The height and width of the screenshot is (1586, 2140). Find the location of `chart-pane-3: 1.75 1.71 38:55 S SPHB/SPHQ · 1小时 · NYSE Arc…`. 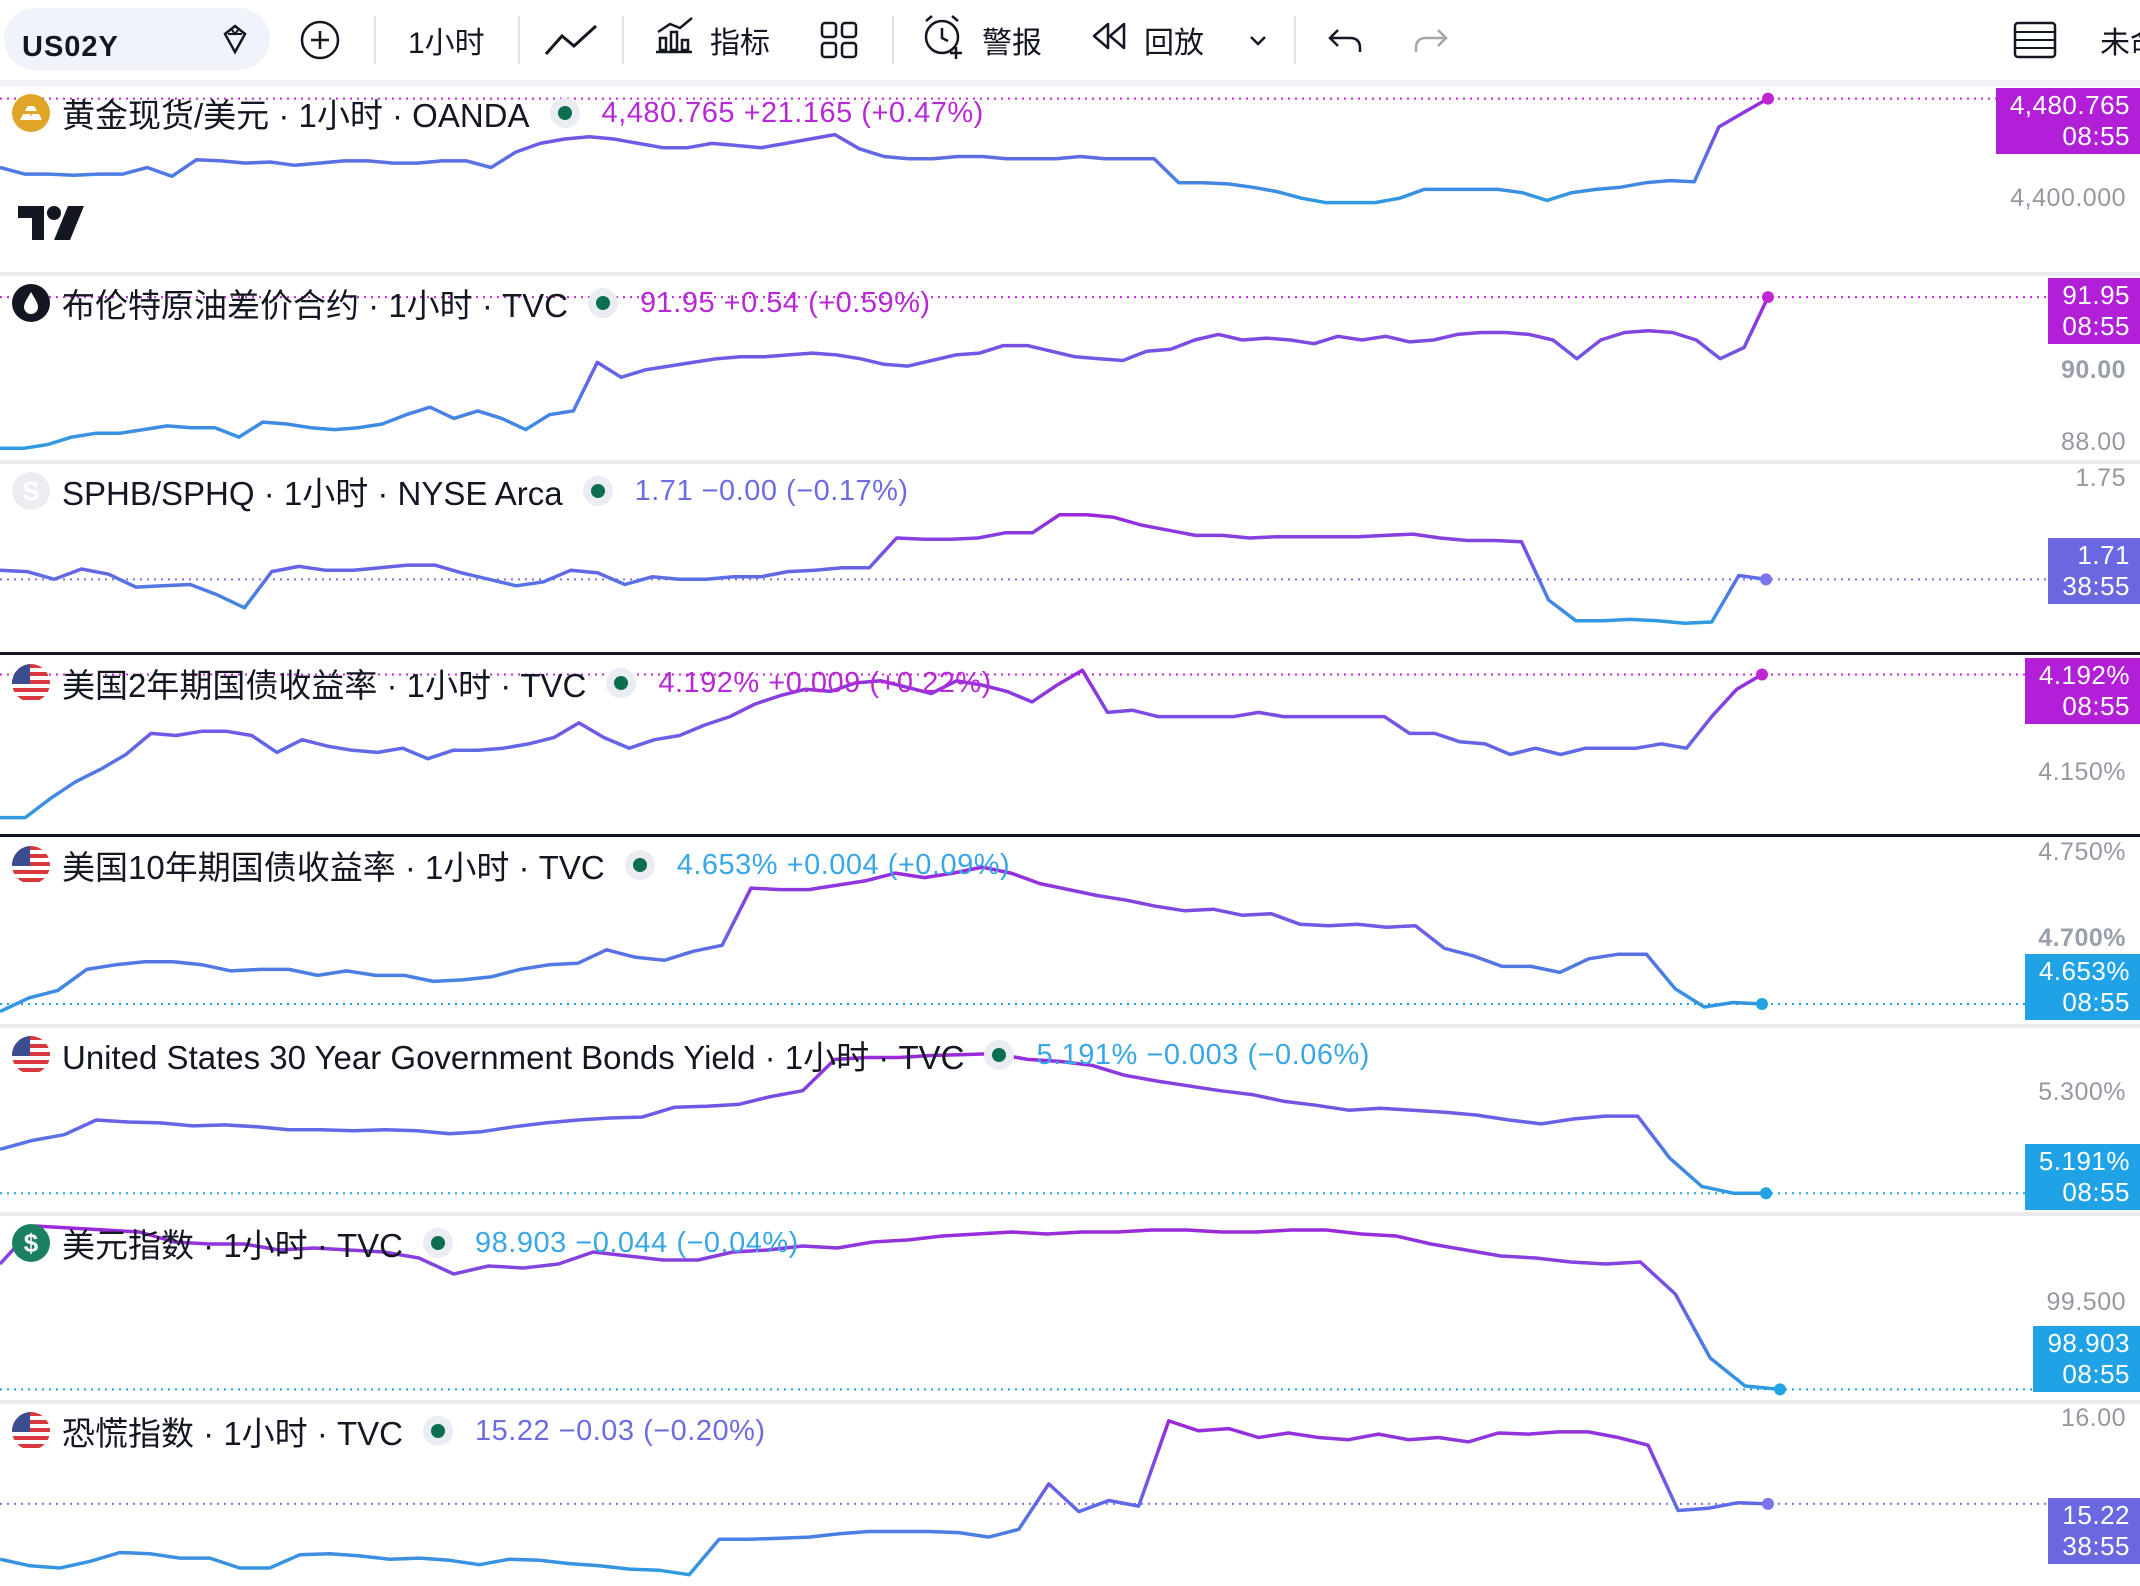

chart-pane-3: 1.75 1.71 38:55 S SPHB/SPHQ · 1小时 · NYSE Arc… is located at coordinates (1070, 558).